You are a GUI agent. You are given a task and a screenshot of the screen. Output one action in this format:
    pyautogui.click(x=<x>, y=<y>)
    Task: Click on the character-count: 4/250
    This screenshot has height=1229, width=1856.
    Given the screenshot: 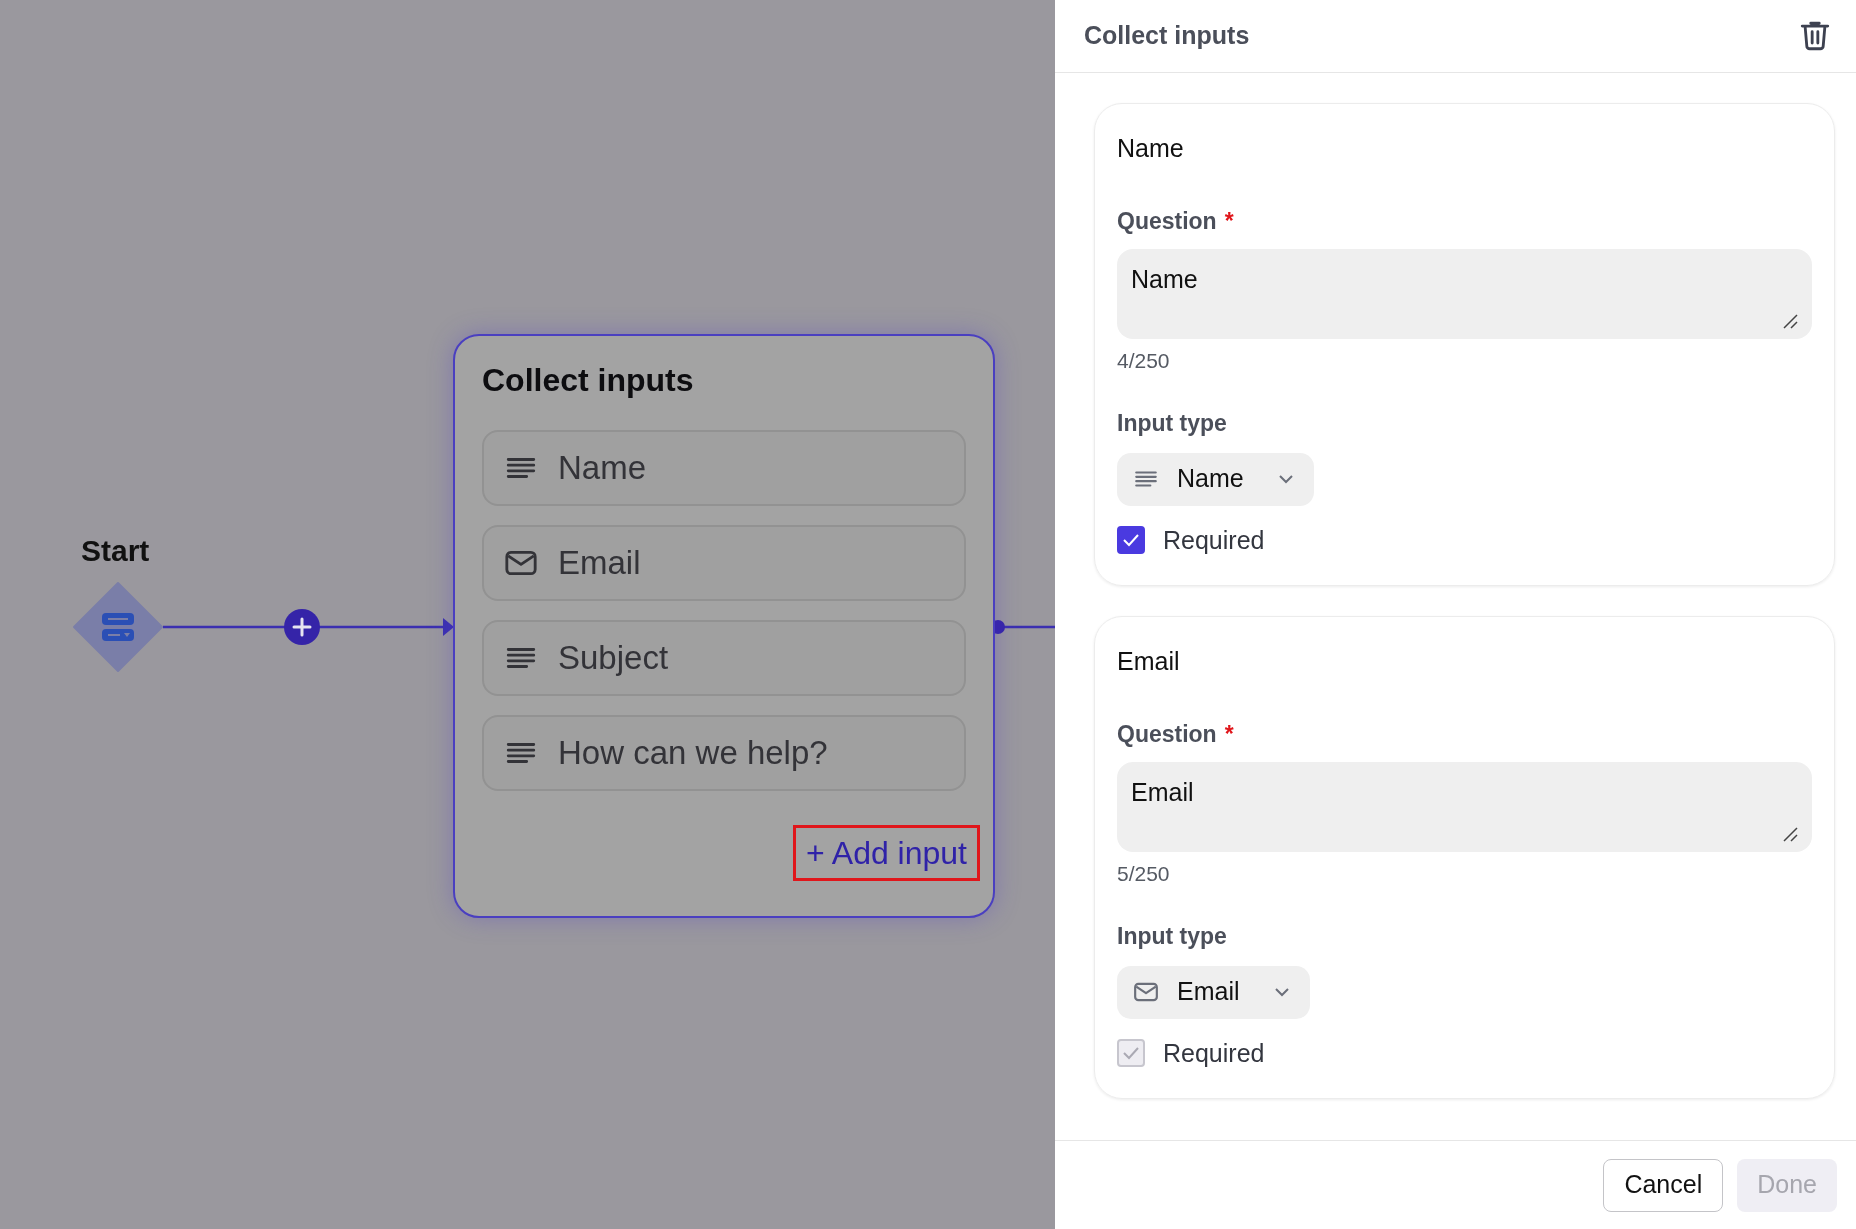 What is the action you would take?
    pyautogui.click(x=1144, y=360)
    